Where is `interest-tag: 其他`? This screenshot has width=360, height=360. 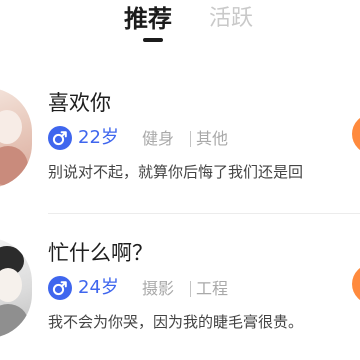 interest-tag: 其他 is located at coordinates (212, 138).